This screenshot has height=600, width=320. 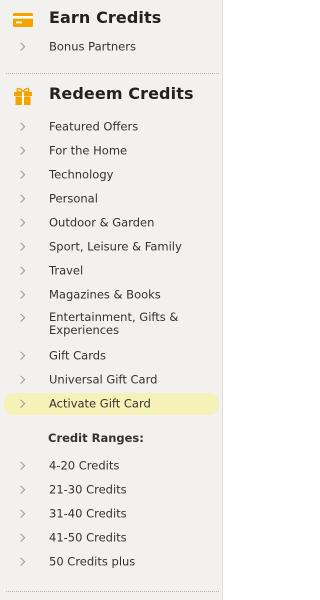 What do you see at coordinates (88, 489) in the screenshot?
I see `nav-item-label: 21-30 Credits` at bounding box center [88, 489].